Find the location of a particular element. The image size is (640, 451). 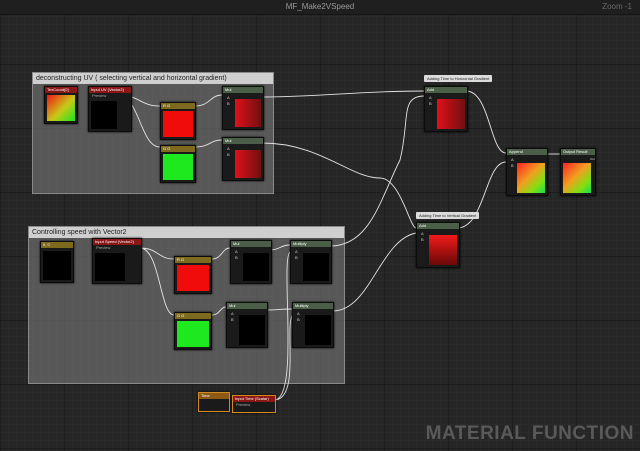

node-mul2: Mul A B is located at coordinates (243, 159).